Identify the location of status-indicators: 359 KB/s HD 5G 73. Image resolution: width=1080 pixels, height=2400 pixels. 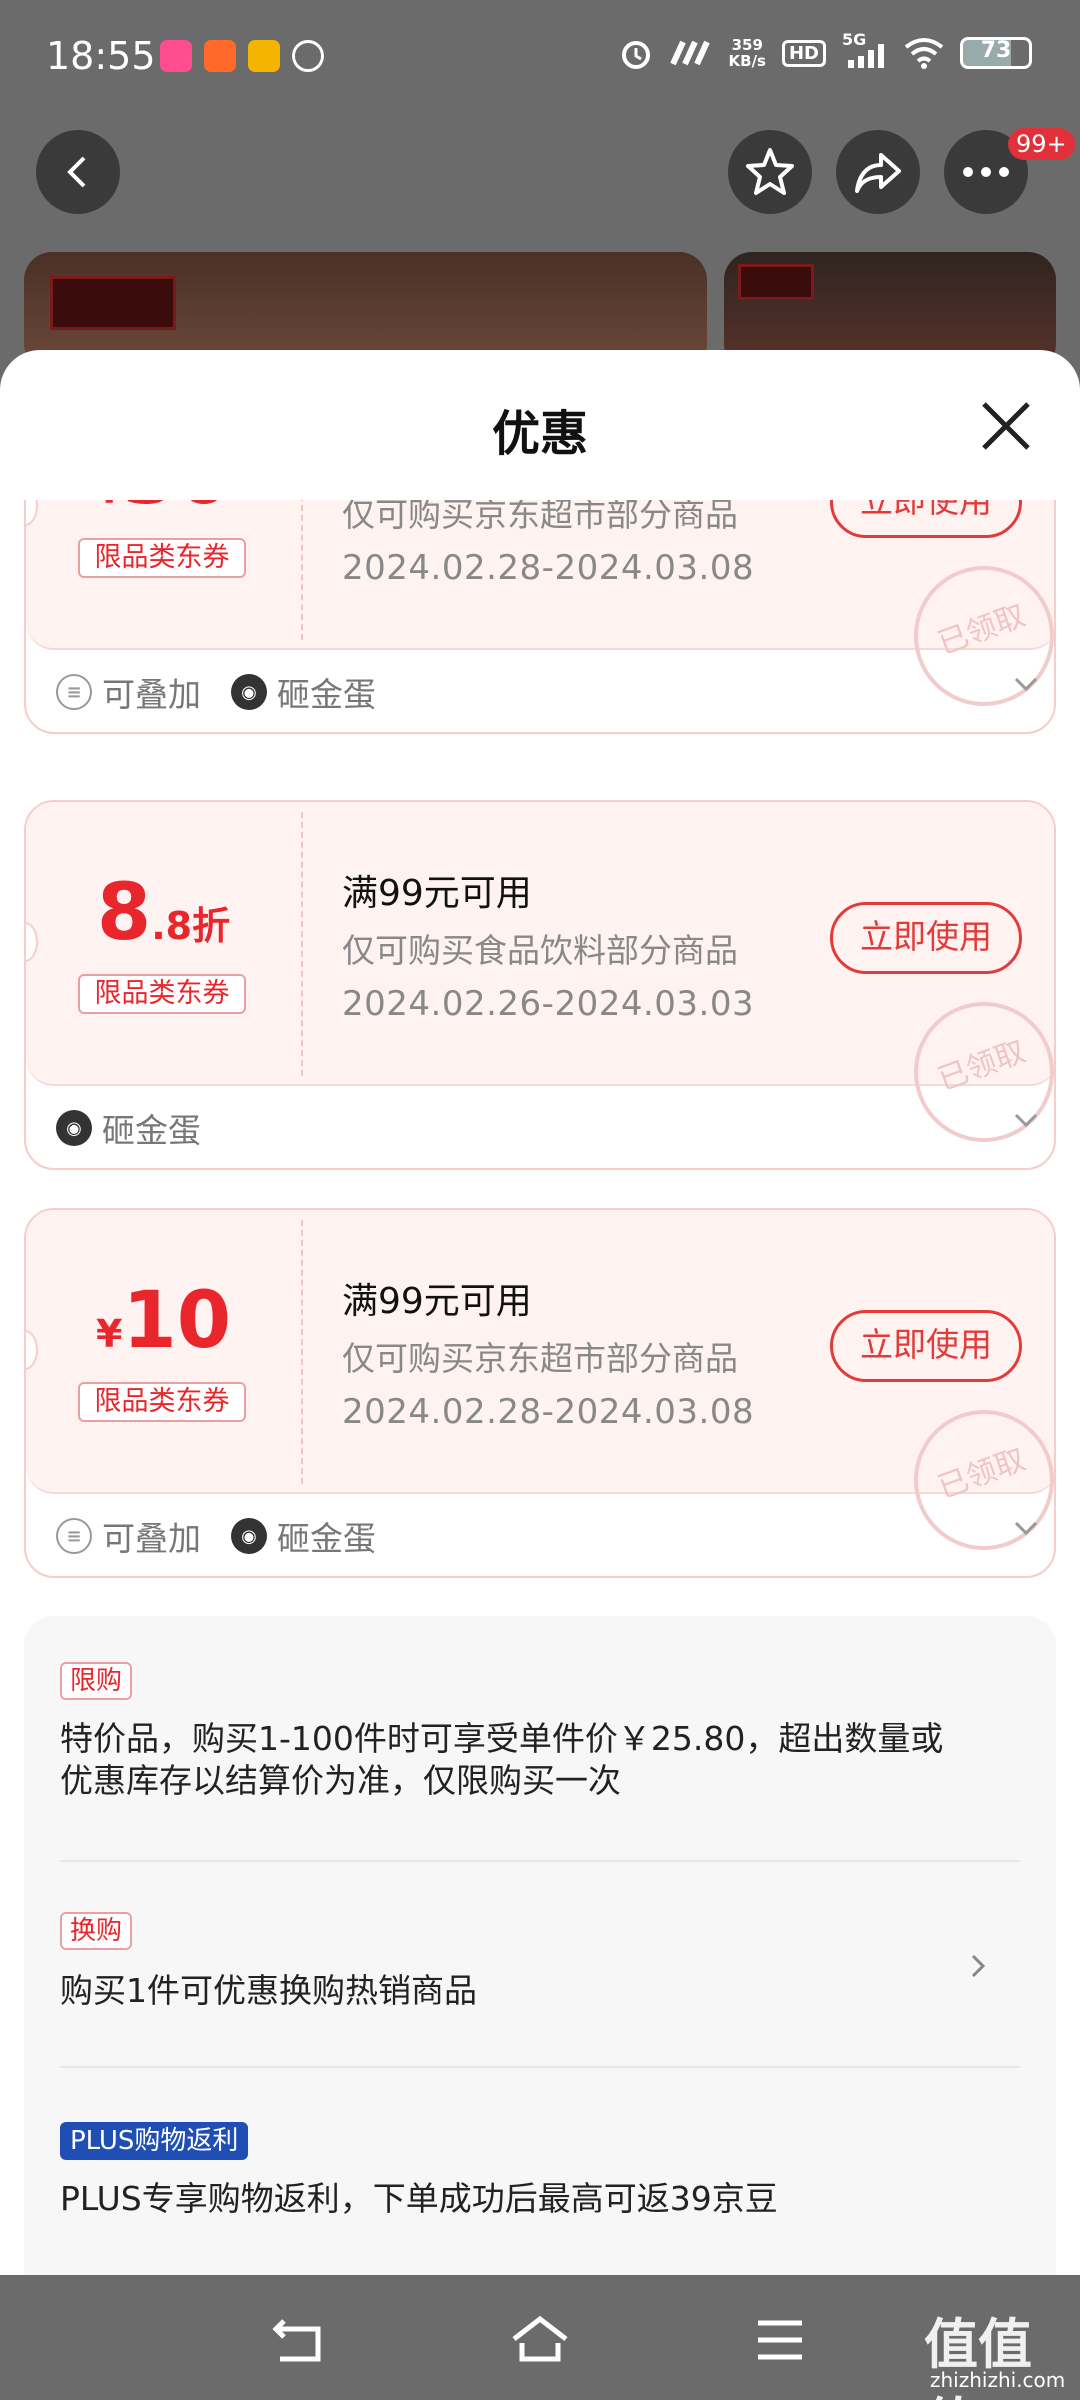
(825, 50).